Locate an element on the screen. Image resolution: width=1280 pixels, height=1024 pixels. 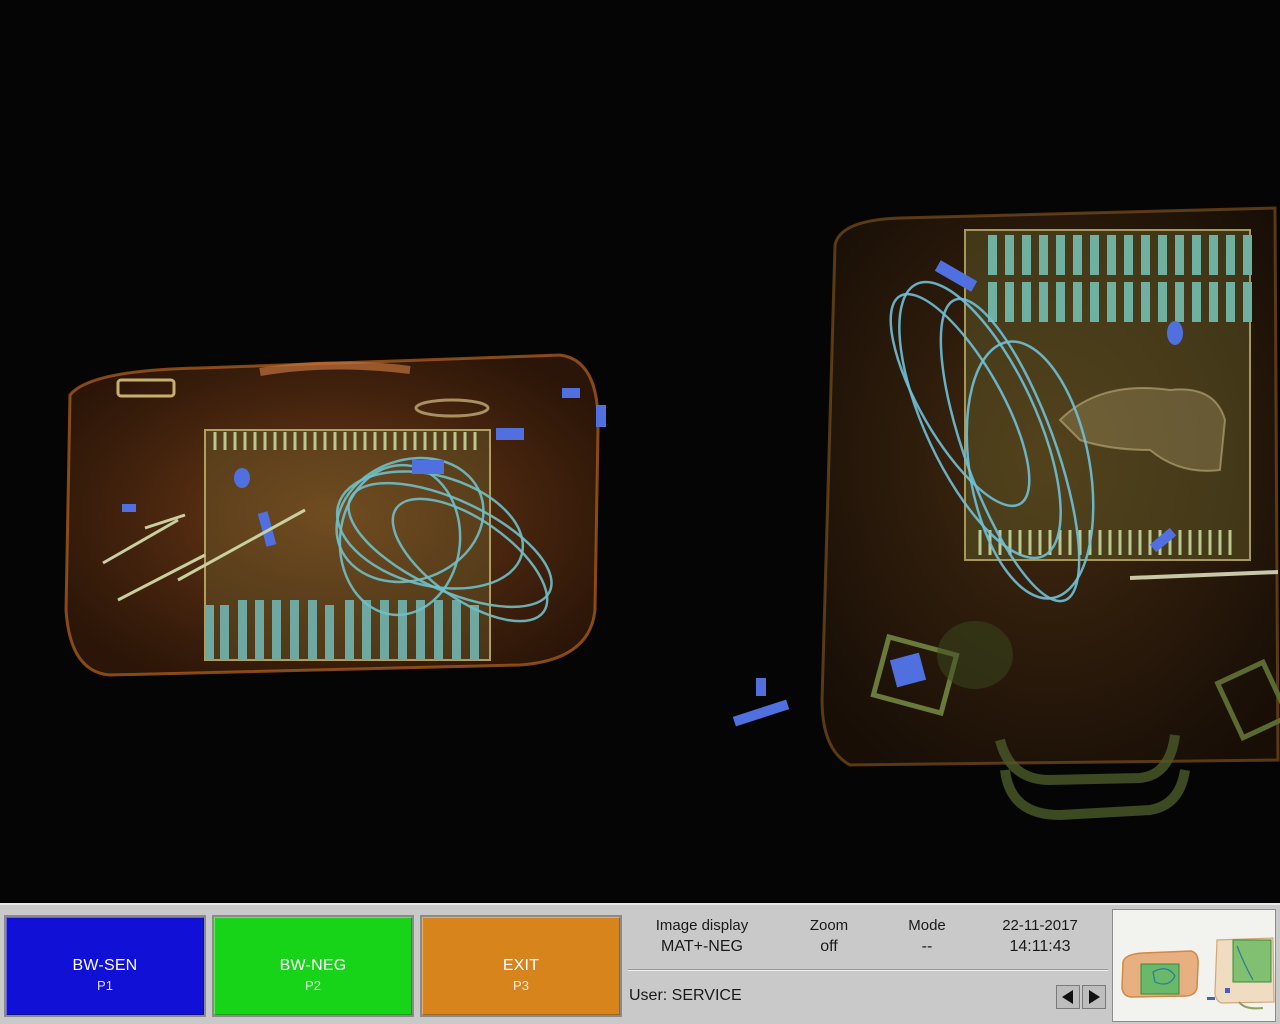
exit-label: EXIT is located at coordinates (521, 965).